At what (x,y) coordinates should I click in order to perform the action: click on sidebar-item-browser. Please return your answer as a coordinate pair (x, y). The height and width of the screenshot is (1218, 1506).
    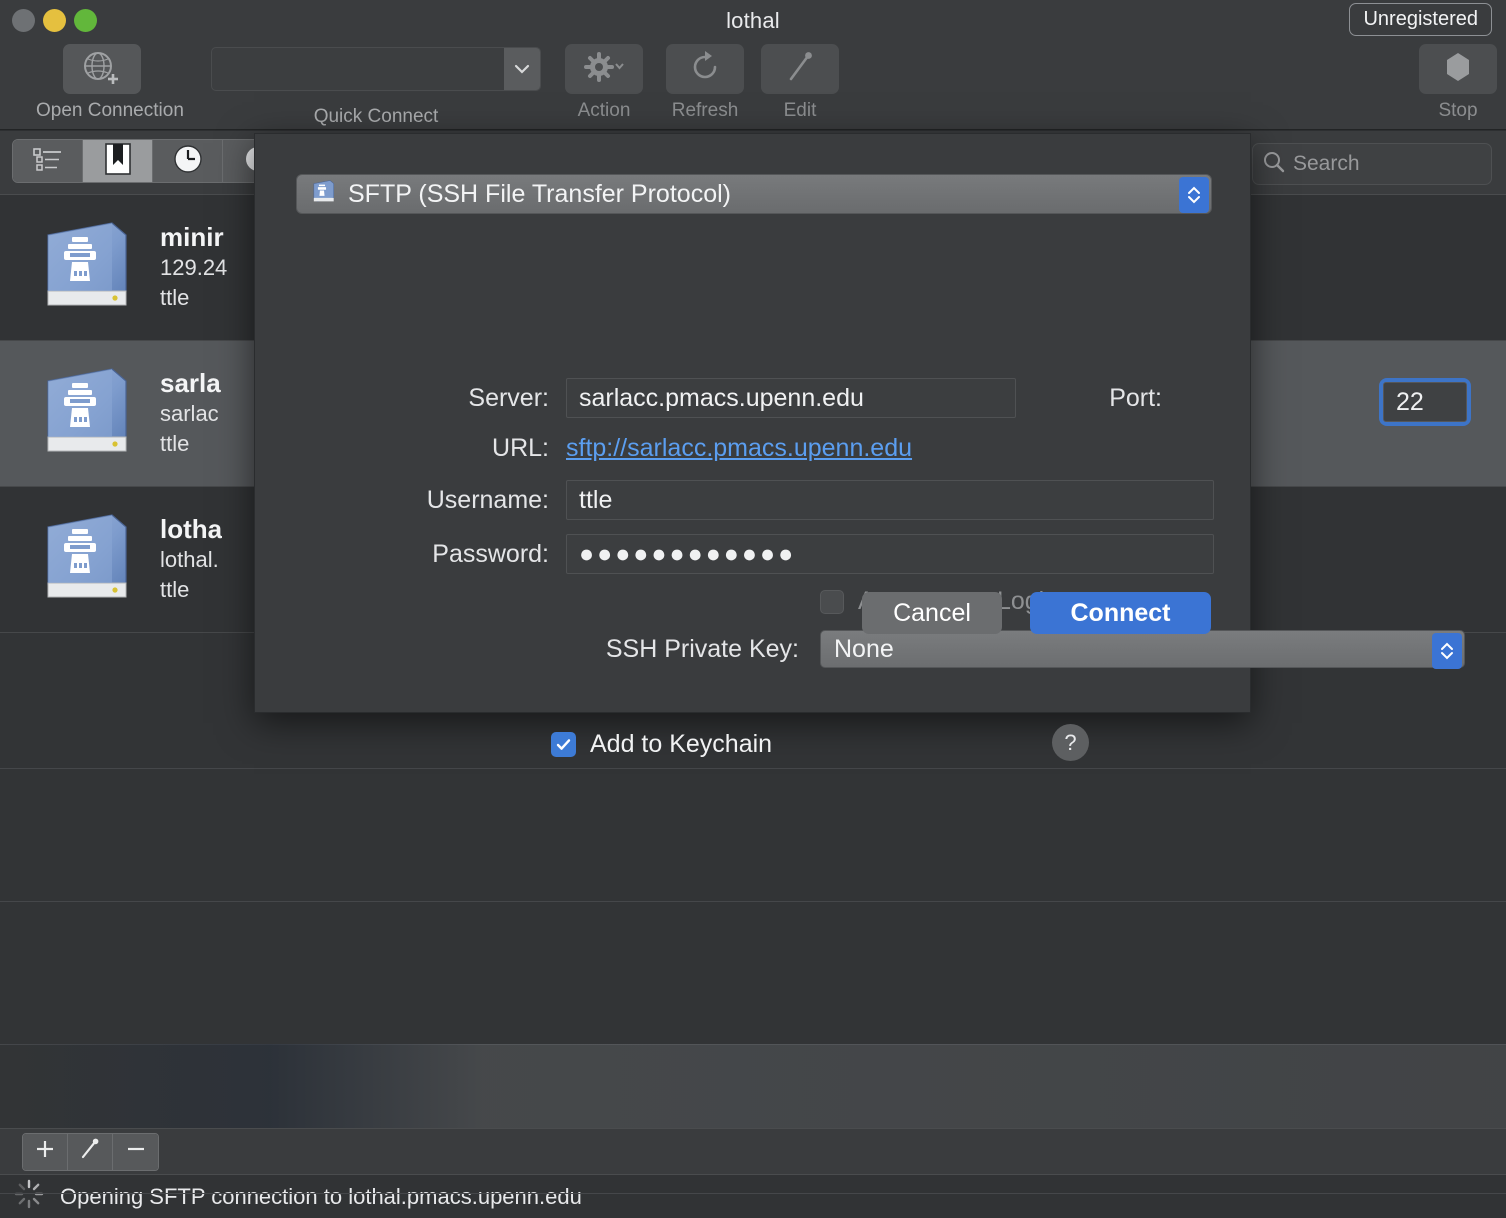
    Looking at the image, I should click on (48, 161).